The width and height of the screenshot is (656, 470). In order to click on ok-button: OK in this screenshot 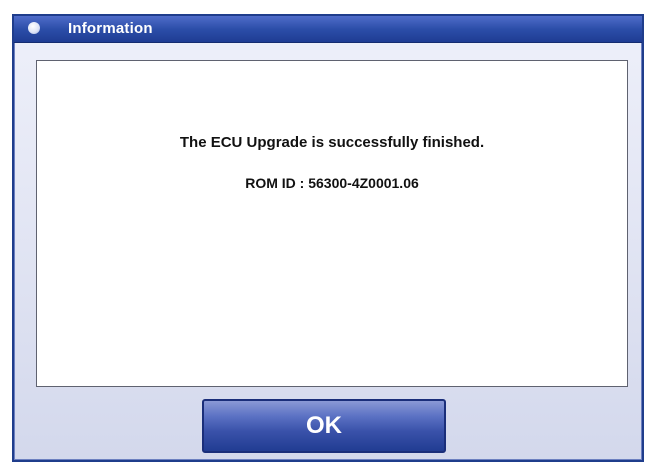, I will do `click(324, 426)`.